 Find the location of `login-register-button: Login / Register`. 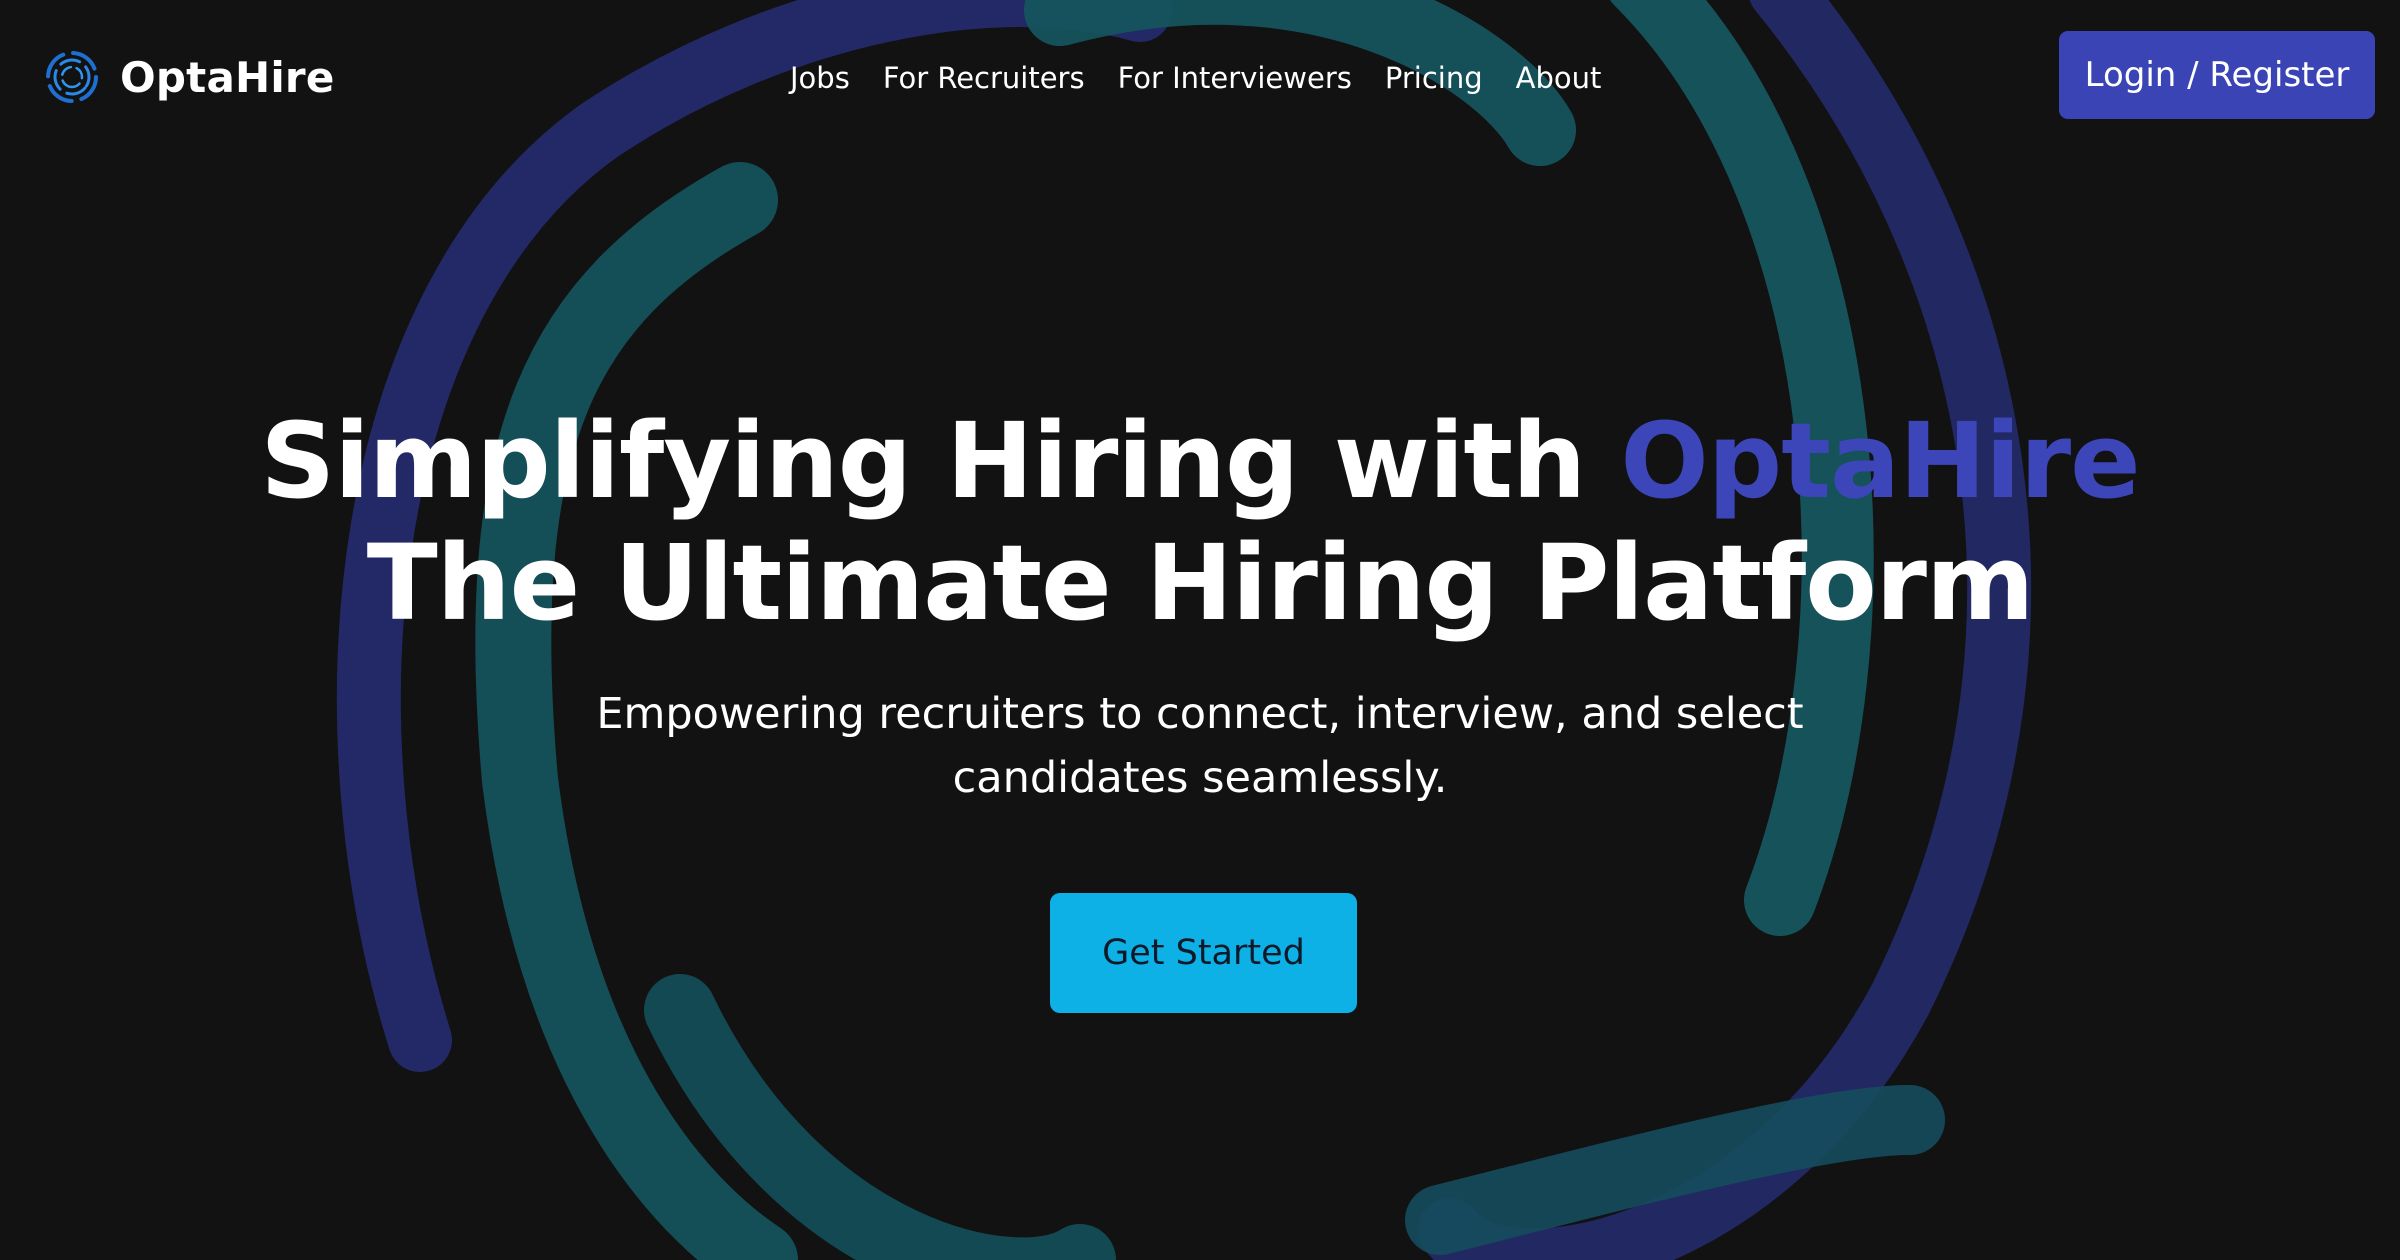

login-register-button: Login / Register is located at coordinates (2217, 75).